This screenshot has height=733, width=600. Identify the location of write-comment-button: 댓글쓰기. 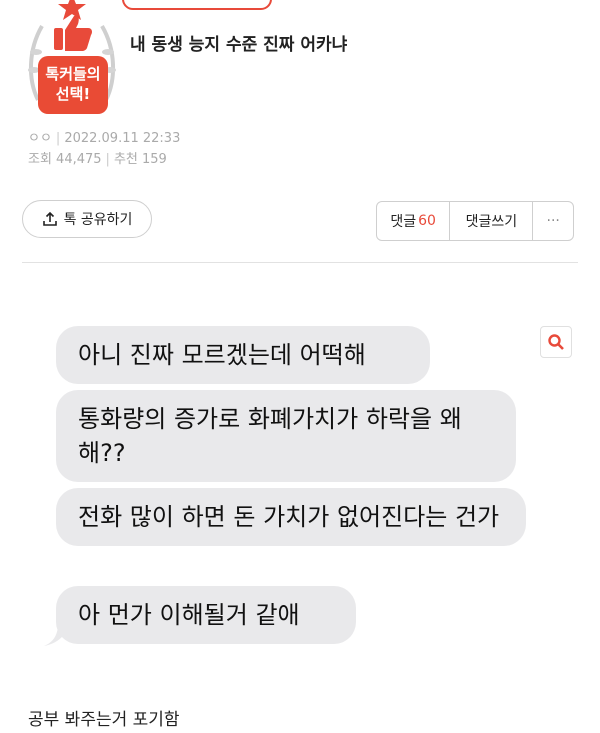
(492, 221).